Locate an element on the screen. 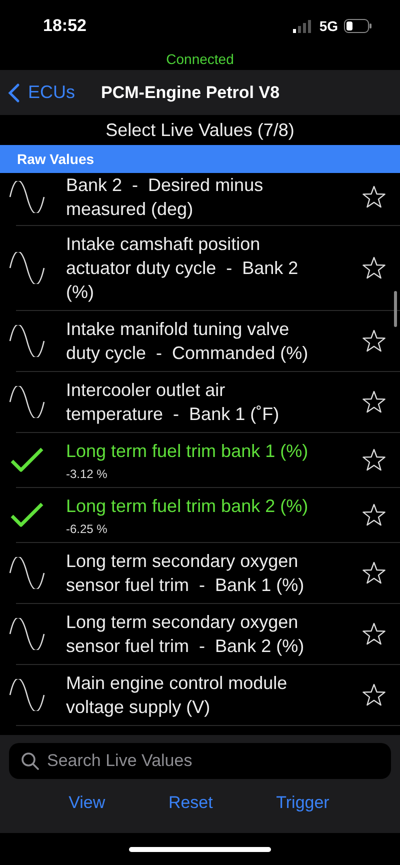 The image size is (400, 865). value-name: Bank 2 - Desired minus measured (deg) is located at coordinates (188, 197).